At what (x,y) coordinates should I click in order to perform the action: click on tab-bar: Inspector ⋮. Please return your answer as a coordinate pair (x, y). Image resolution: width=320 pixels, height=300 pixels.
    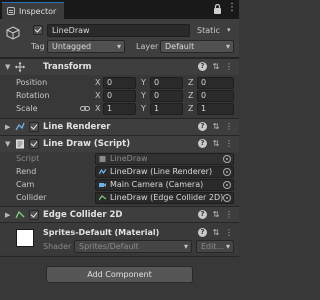
    Looking at the image, I should click on (119, 9).